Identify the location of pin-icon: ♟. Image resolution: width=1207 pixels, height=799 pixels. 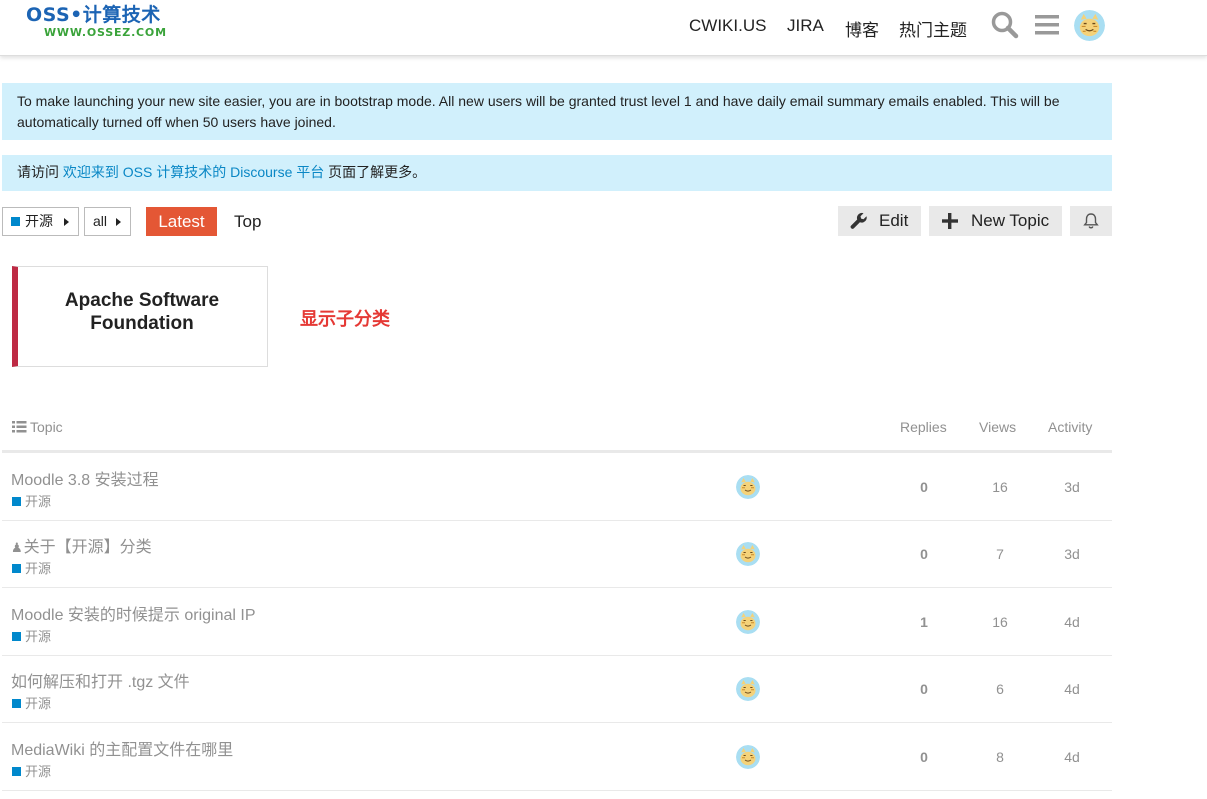
(17, 547).